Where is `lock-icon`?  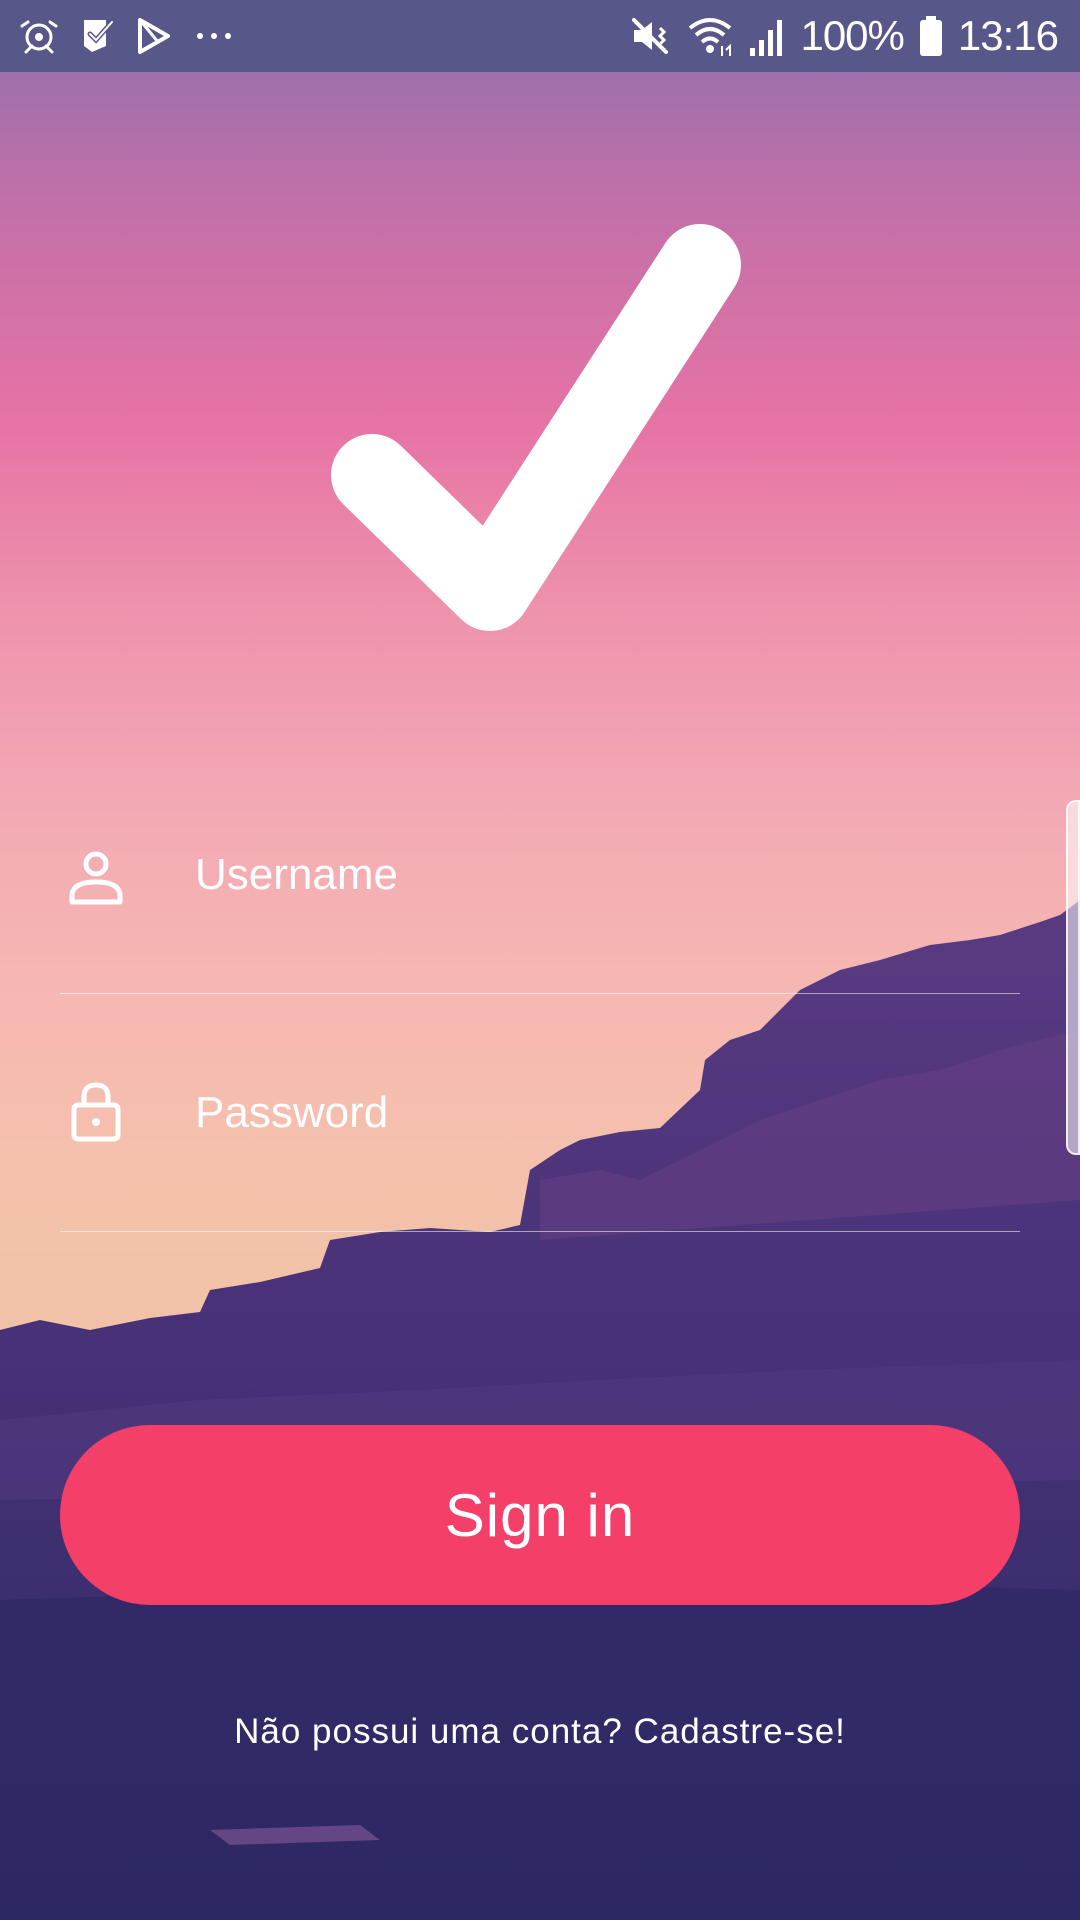 lock-icon is located at coordinates (96, 1112).